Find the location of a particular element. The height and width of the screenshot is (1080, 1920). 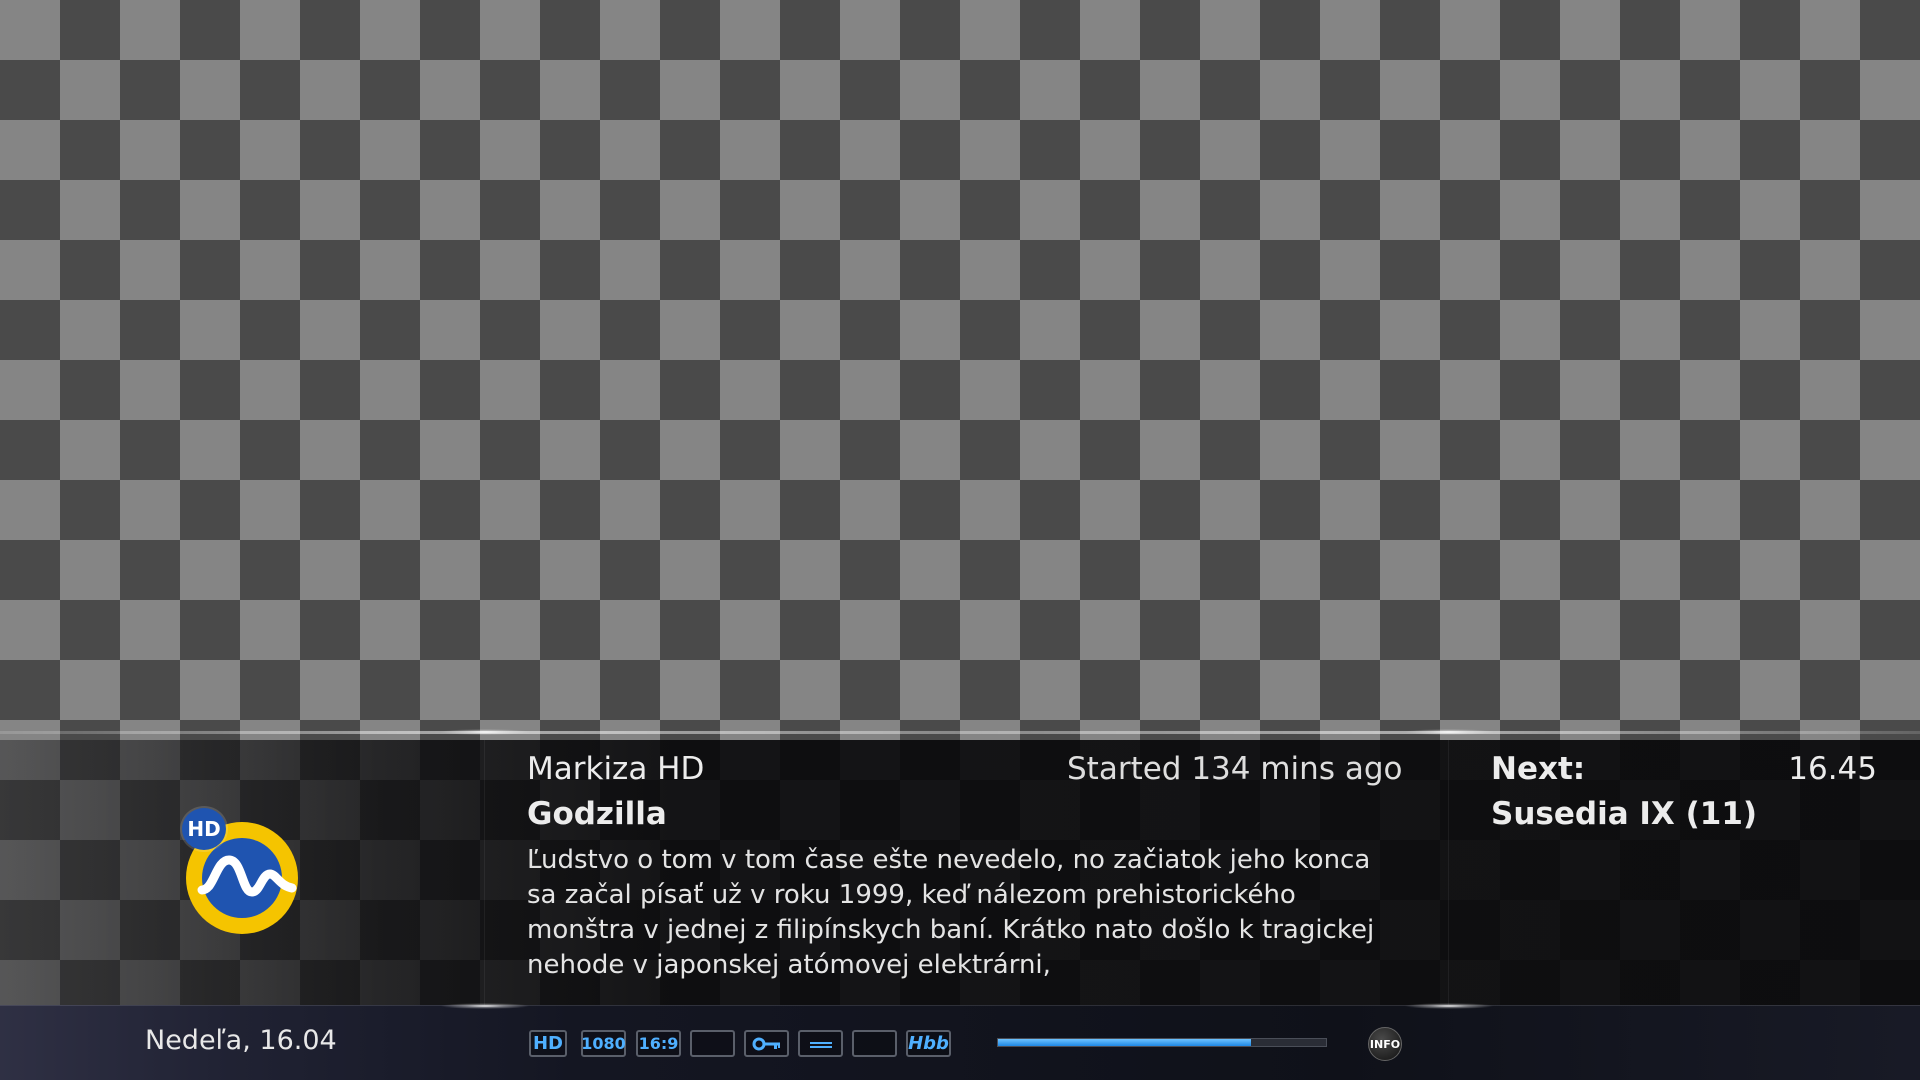

glint-right-bottom is located at coordinates (1449, 1006).